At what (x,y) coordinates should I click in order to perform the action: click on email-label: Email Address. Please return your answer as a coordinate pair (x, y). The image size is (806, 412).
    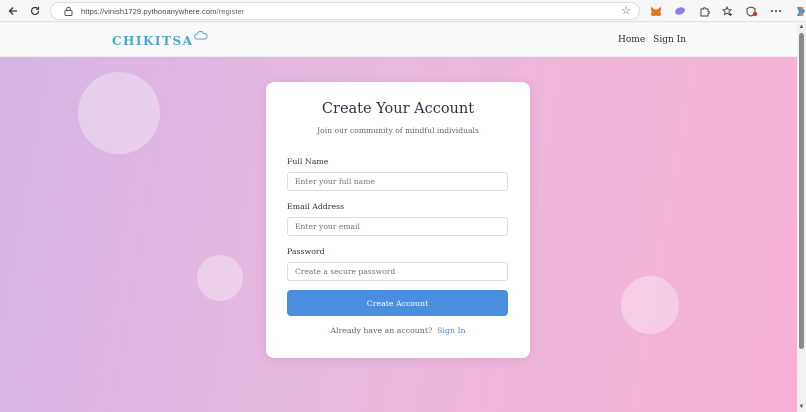
    Looking at the image, I should click on (316, 206).